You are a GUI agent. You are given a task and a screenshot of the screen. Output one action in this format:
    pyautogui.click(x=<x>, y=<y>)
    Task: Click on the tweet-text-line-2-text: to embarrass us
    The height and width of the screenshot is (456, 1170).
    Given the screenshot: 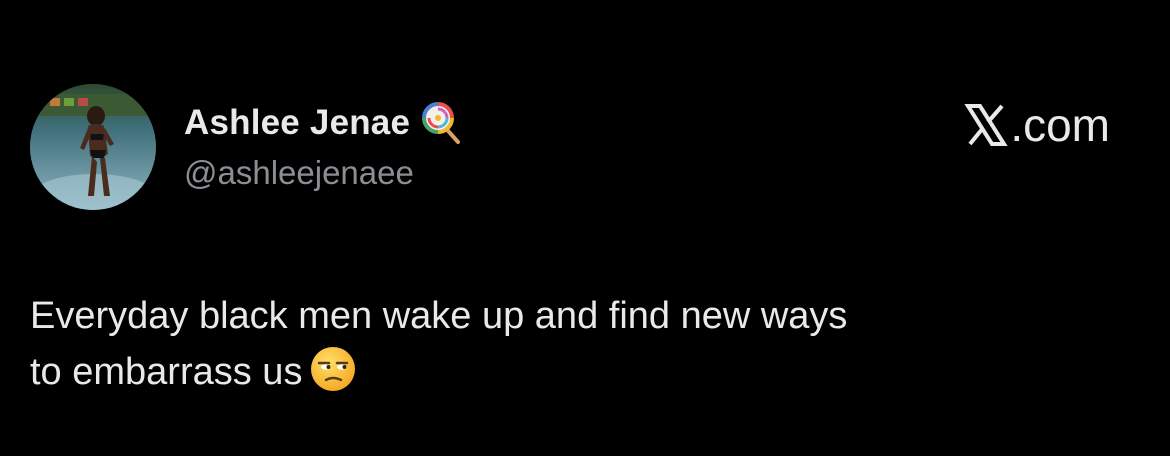 What is the action you would take?
    pyautogui.click(x=166, y=372)
    